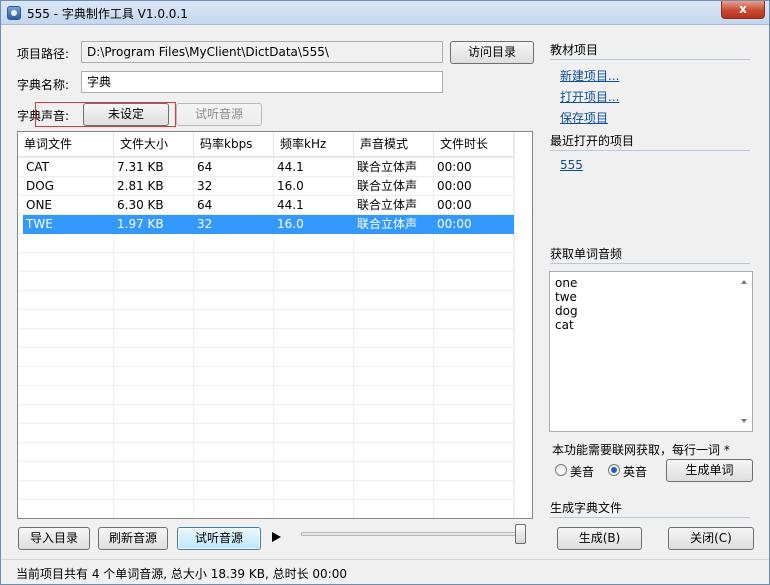 This screenshot has height=585, width=770. Describe the element at coordinates (14, 13) in the screenshot. I see `app-icon` at that location.